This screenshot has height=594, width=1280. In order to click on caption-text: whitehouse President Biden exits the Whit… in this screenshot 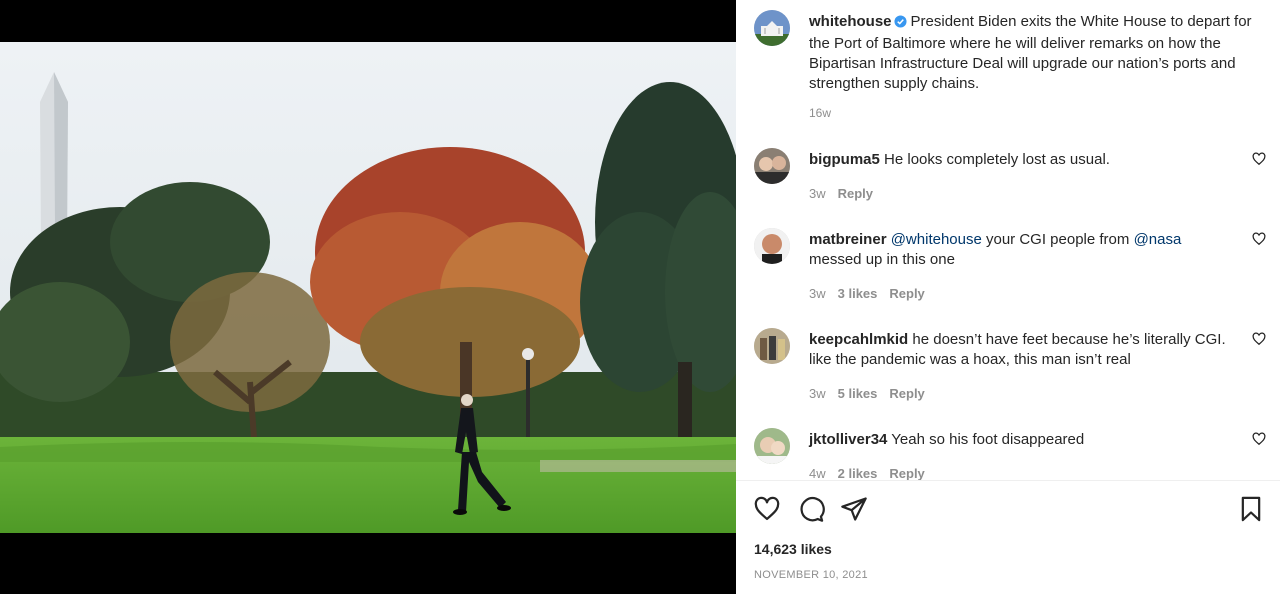, I will do `click(1034, 53)`.